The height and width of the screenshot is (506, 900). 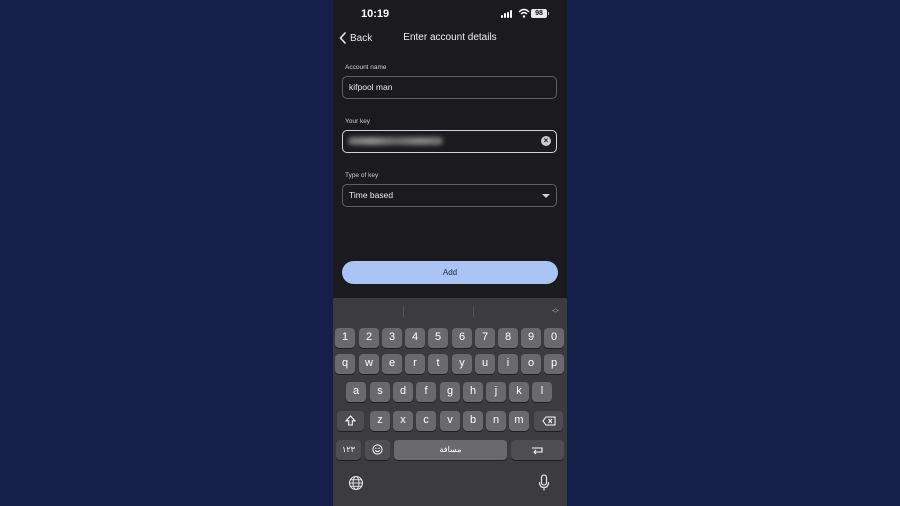 I want to click on key: 2, so click(x=369, y=338).